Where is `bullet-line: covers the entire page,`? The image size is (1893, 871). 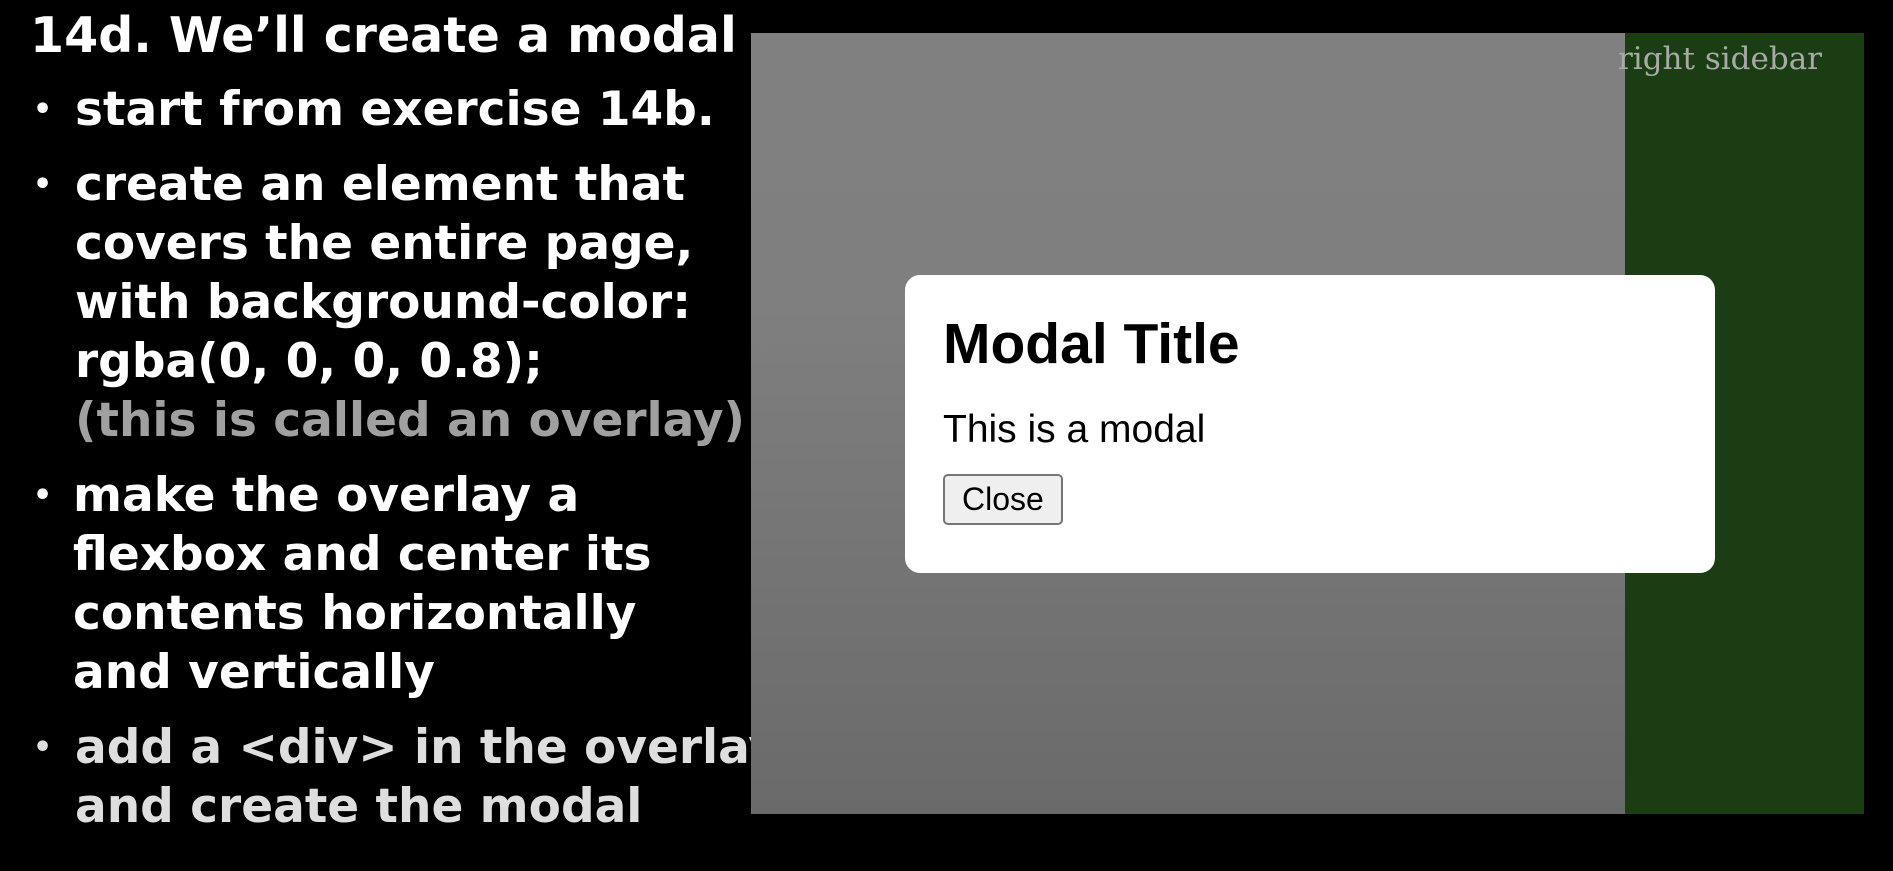
bullet-line: covers the entire page, is located at coordinates (384, 243).